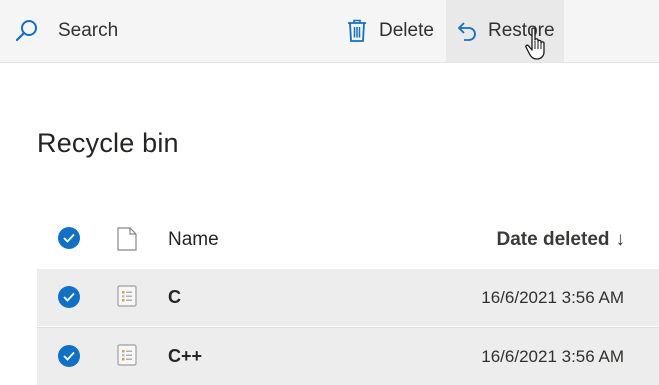  What do you see at coordinates (348, 356) in the screenshot?
I see `list-row: C++ 16/6/2021 3:56 AM` at bounding box center [348, 356].